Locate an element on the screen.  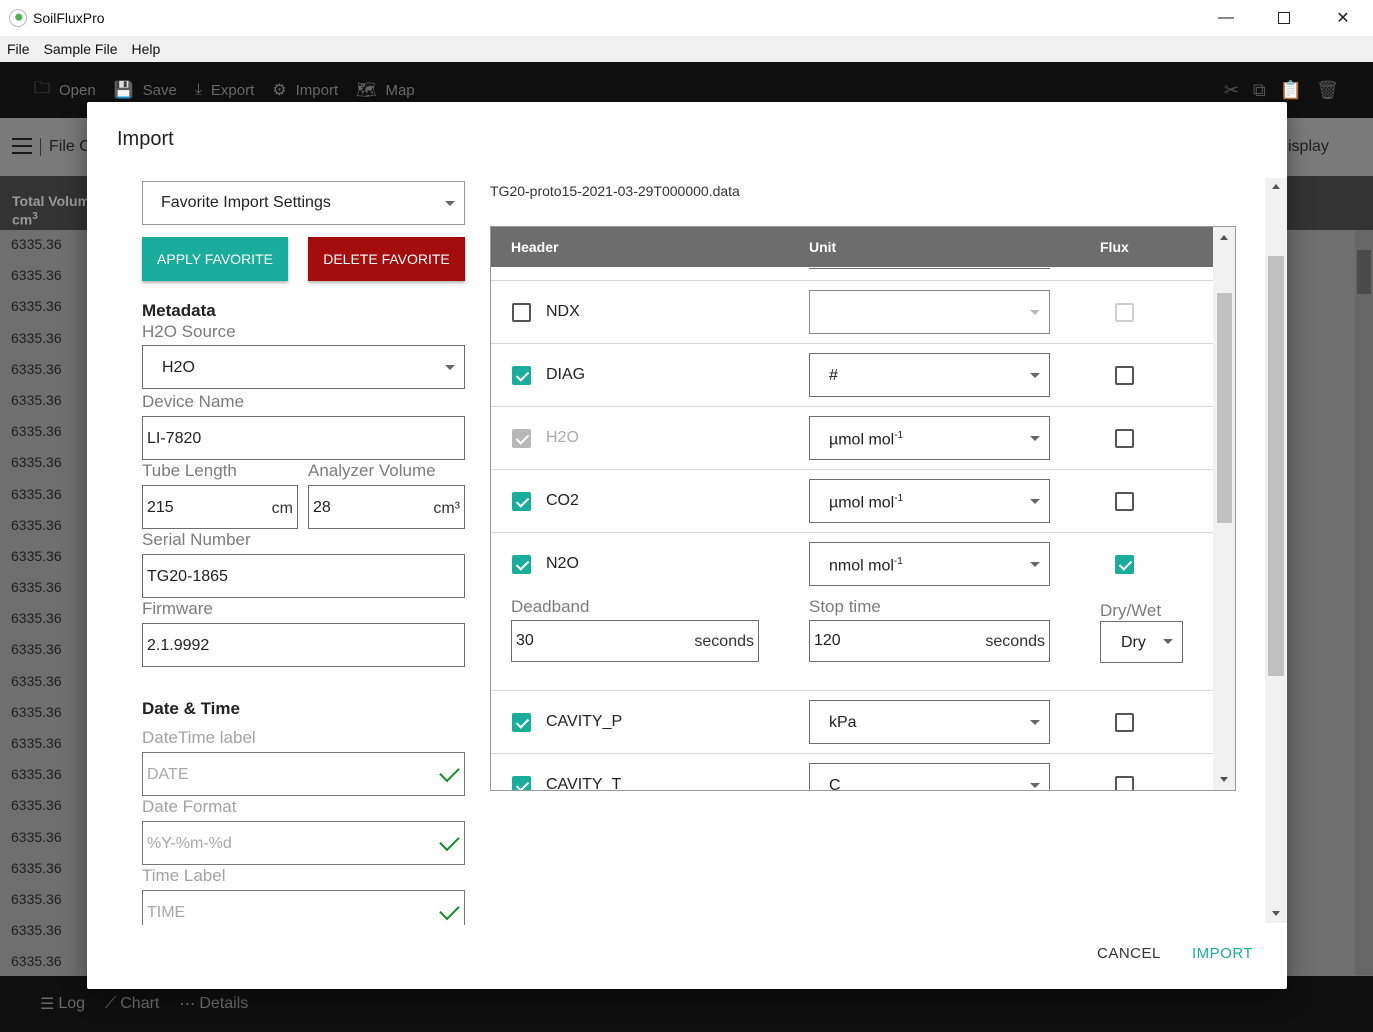
h2o-source-label: H2O Source is located at coordinates (189, 331).